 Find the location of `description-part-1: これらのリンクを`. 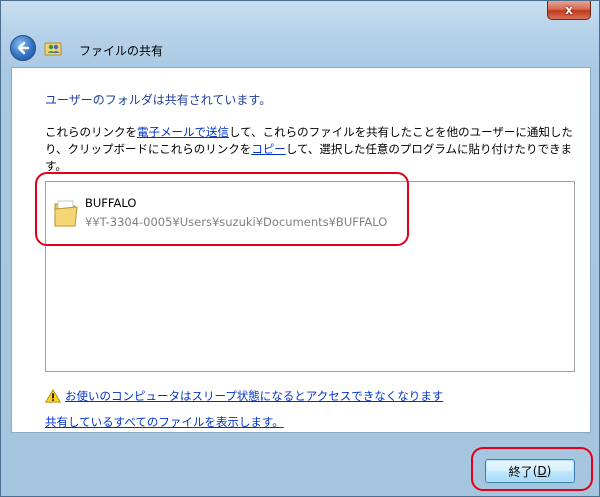

description-part-1: これらのリンクを is located at coordinates (91, 132).